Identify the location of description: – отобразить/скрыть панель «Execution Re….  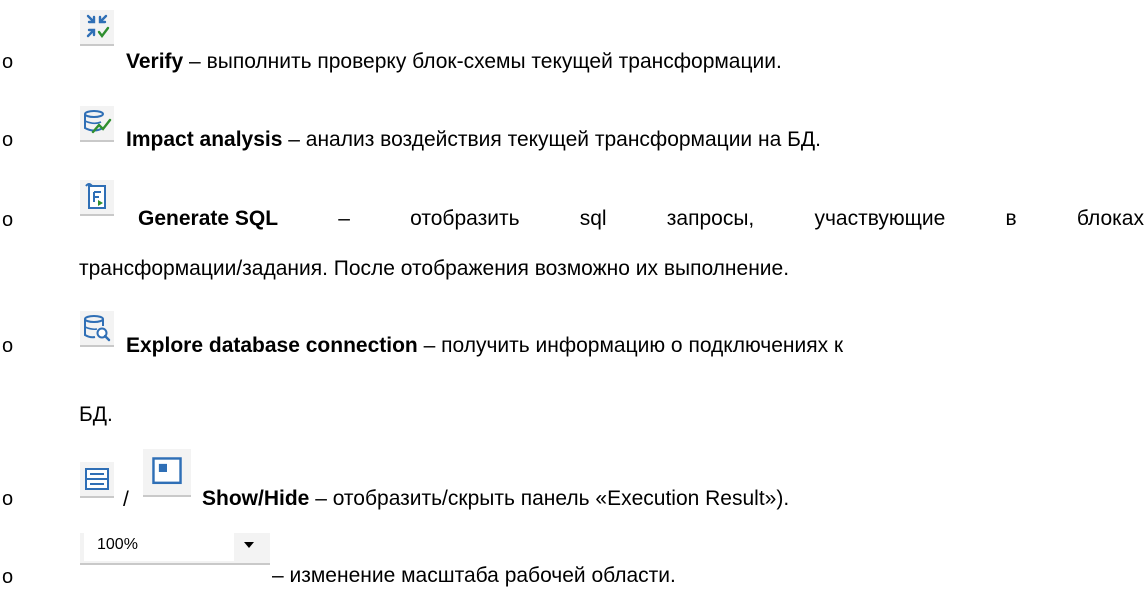
(549, 498).